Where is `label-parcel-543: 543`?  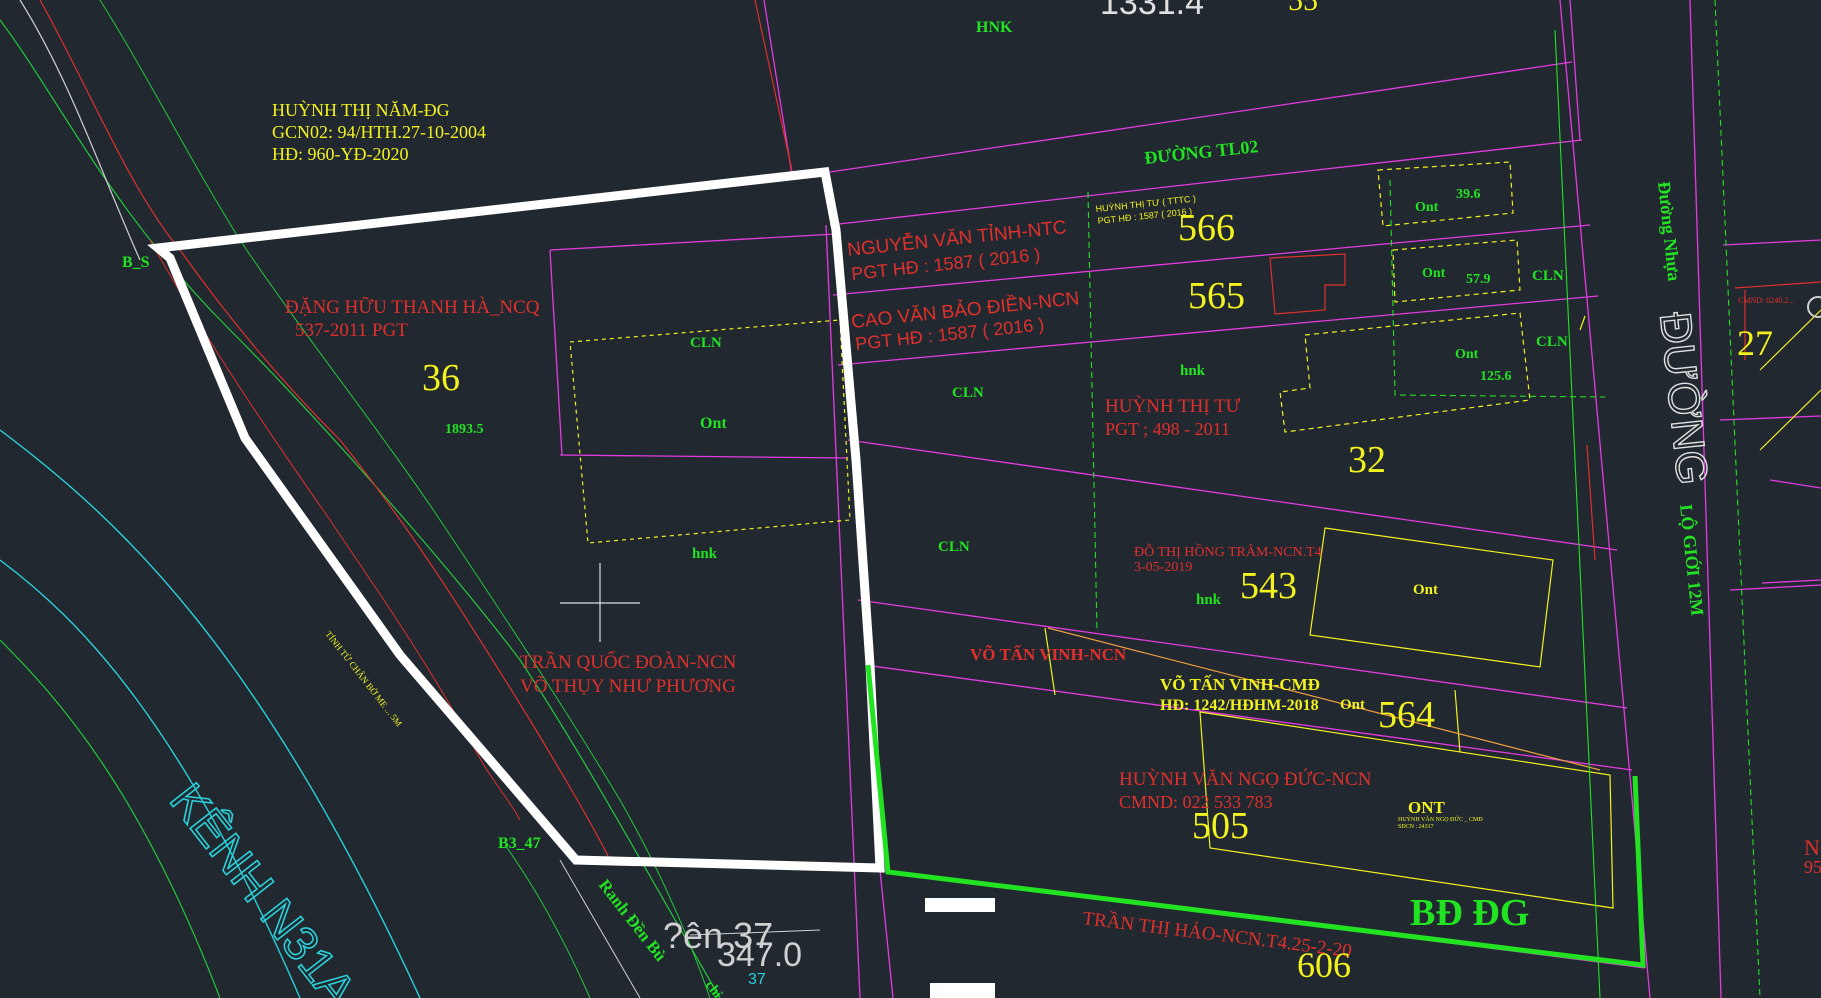
label-parcel-543: 543 is located at coordinates (1268, 586).